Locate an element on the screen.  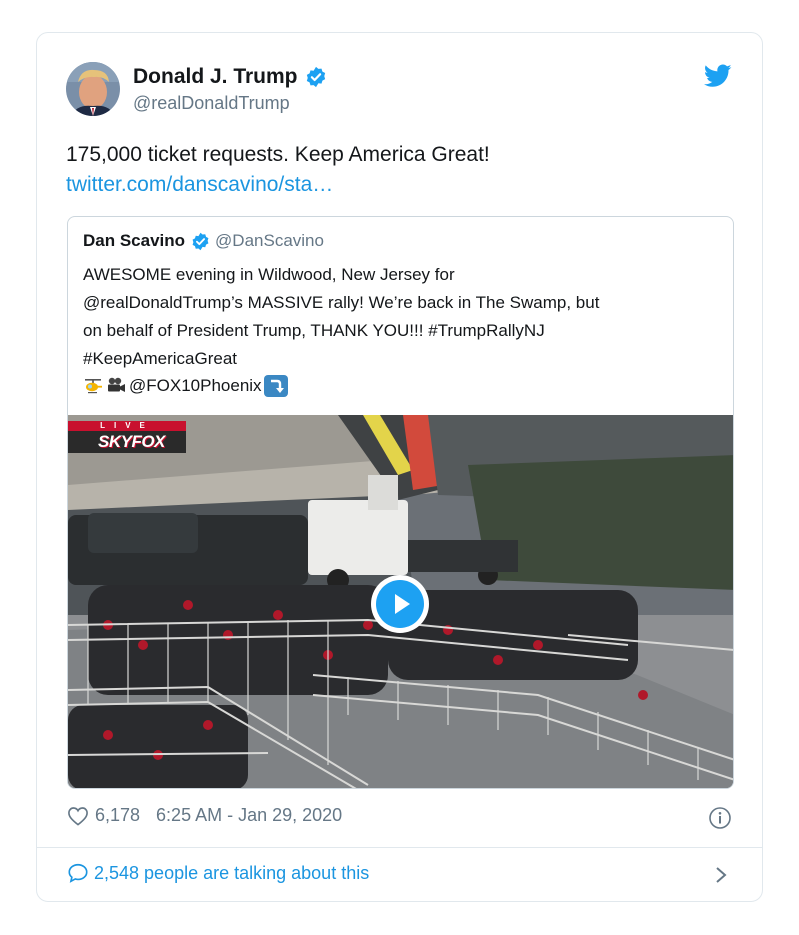
quoted-tweet-header: Dan Scavino @DanScavino is located at coordinates (203, 241).